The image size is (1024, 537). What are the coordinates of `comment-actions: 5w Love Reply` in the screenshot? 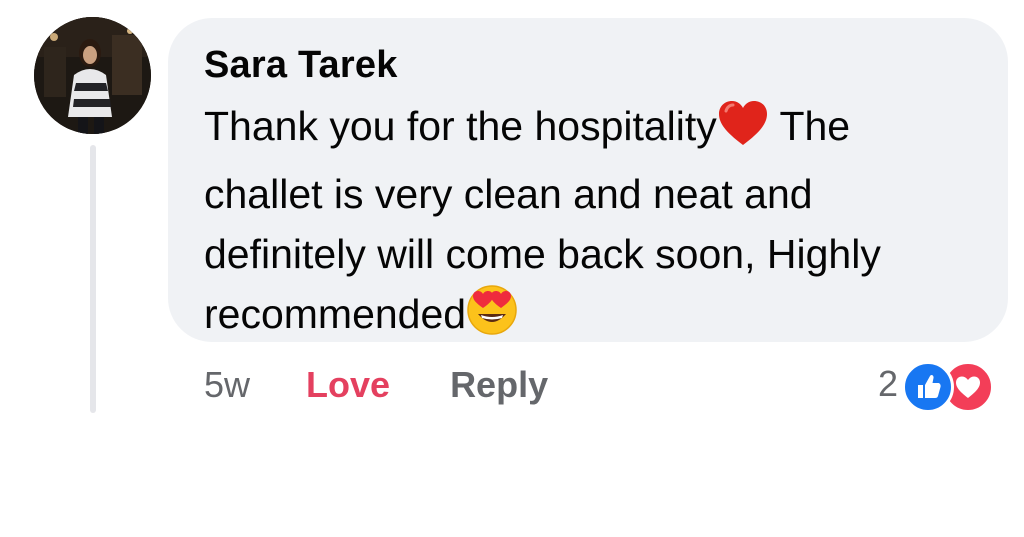 It's located at (376, 385).